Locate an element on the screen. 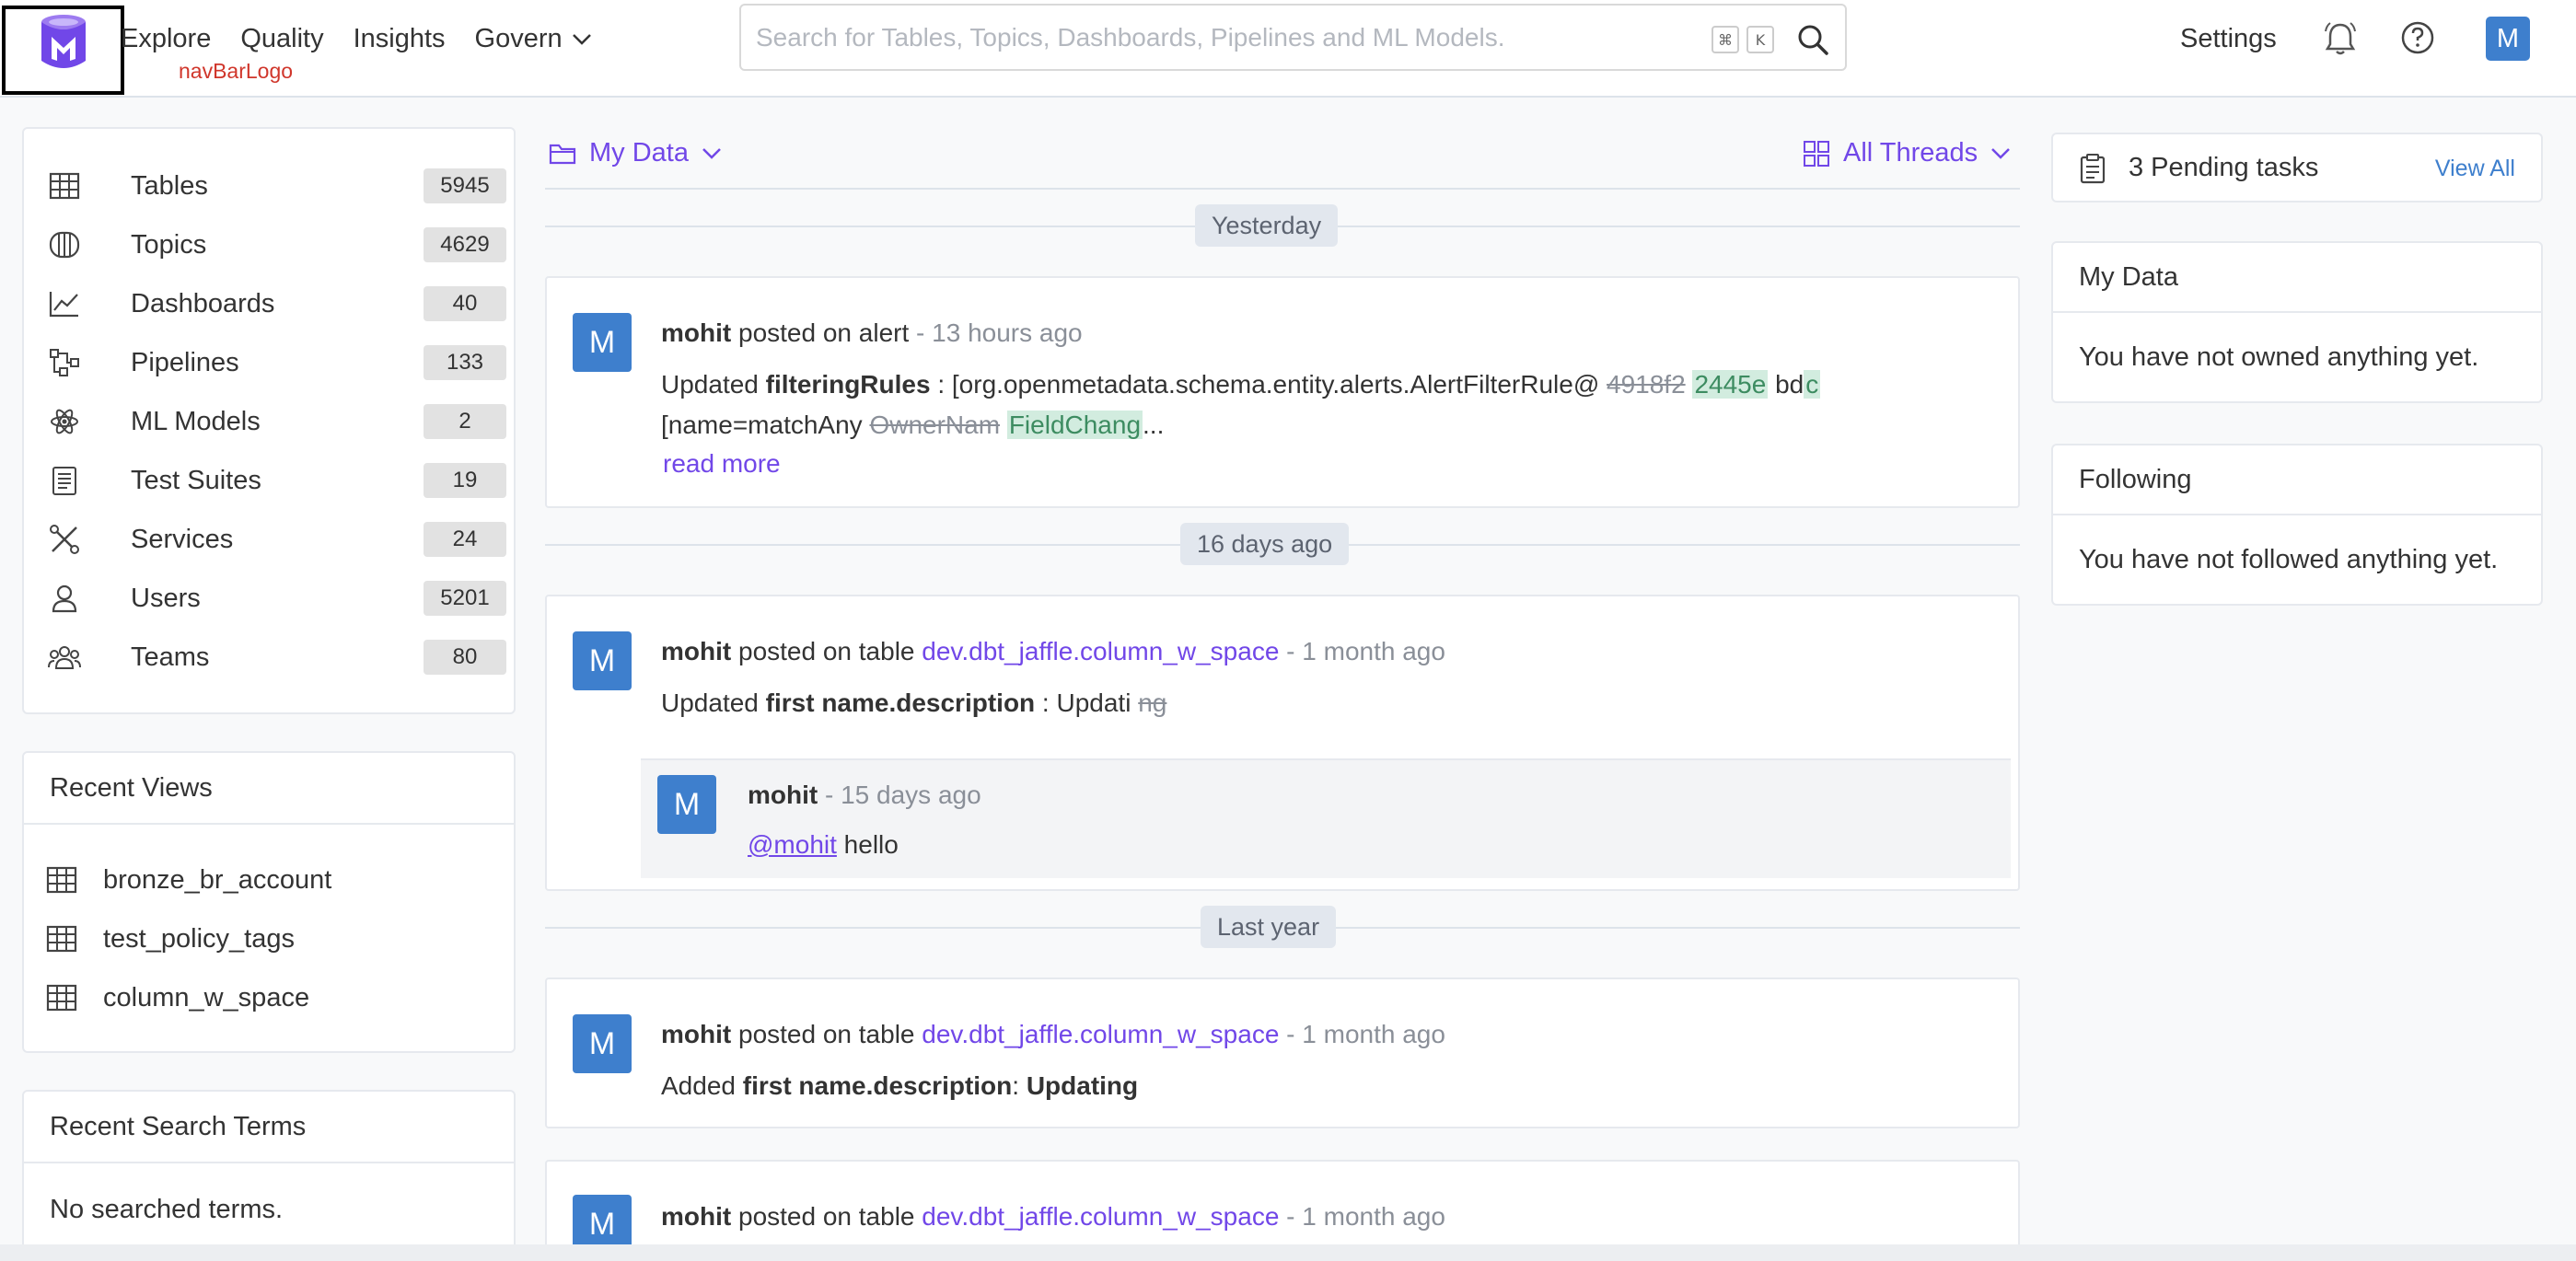 This screenshot has width=2576, height=1261. recent-view-item: column_w_space is located at coordinates (177, 998).